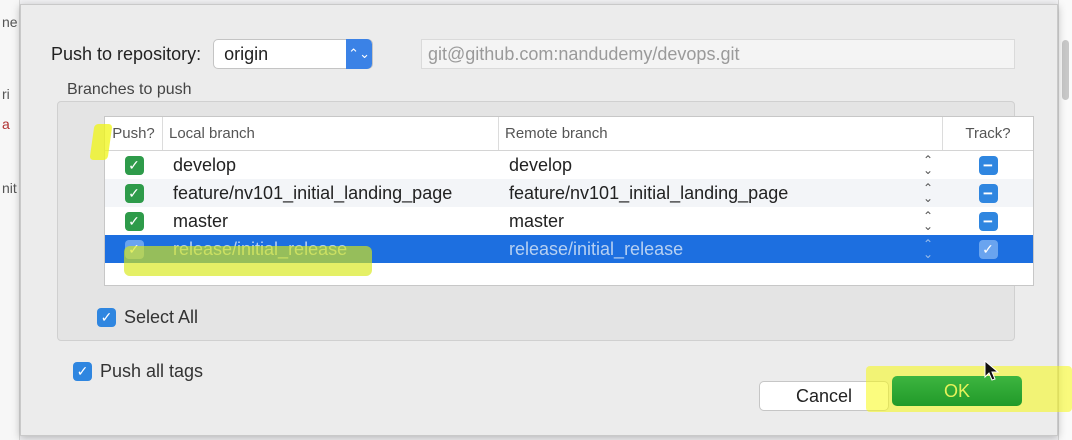  What do you see at coordinates (6, 124) in the screenshot?
I see `background-fragment: a` at bounding box center [6, 124].